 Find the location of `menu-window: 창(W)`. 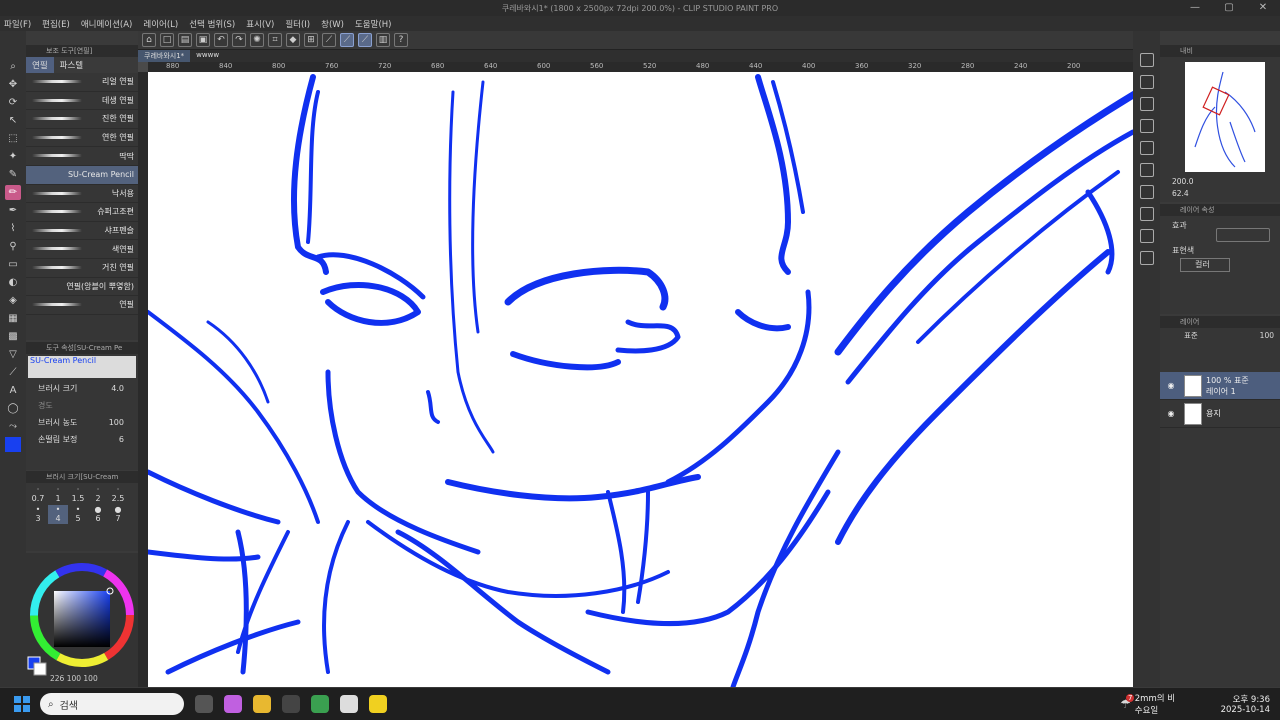

menu-window: 창(W) is located at coordinates (332, 24).